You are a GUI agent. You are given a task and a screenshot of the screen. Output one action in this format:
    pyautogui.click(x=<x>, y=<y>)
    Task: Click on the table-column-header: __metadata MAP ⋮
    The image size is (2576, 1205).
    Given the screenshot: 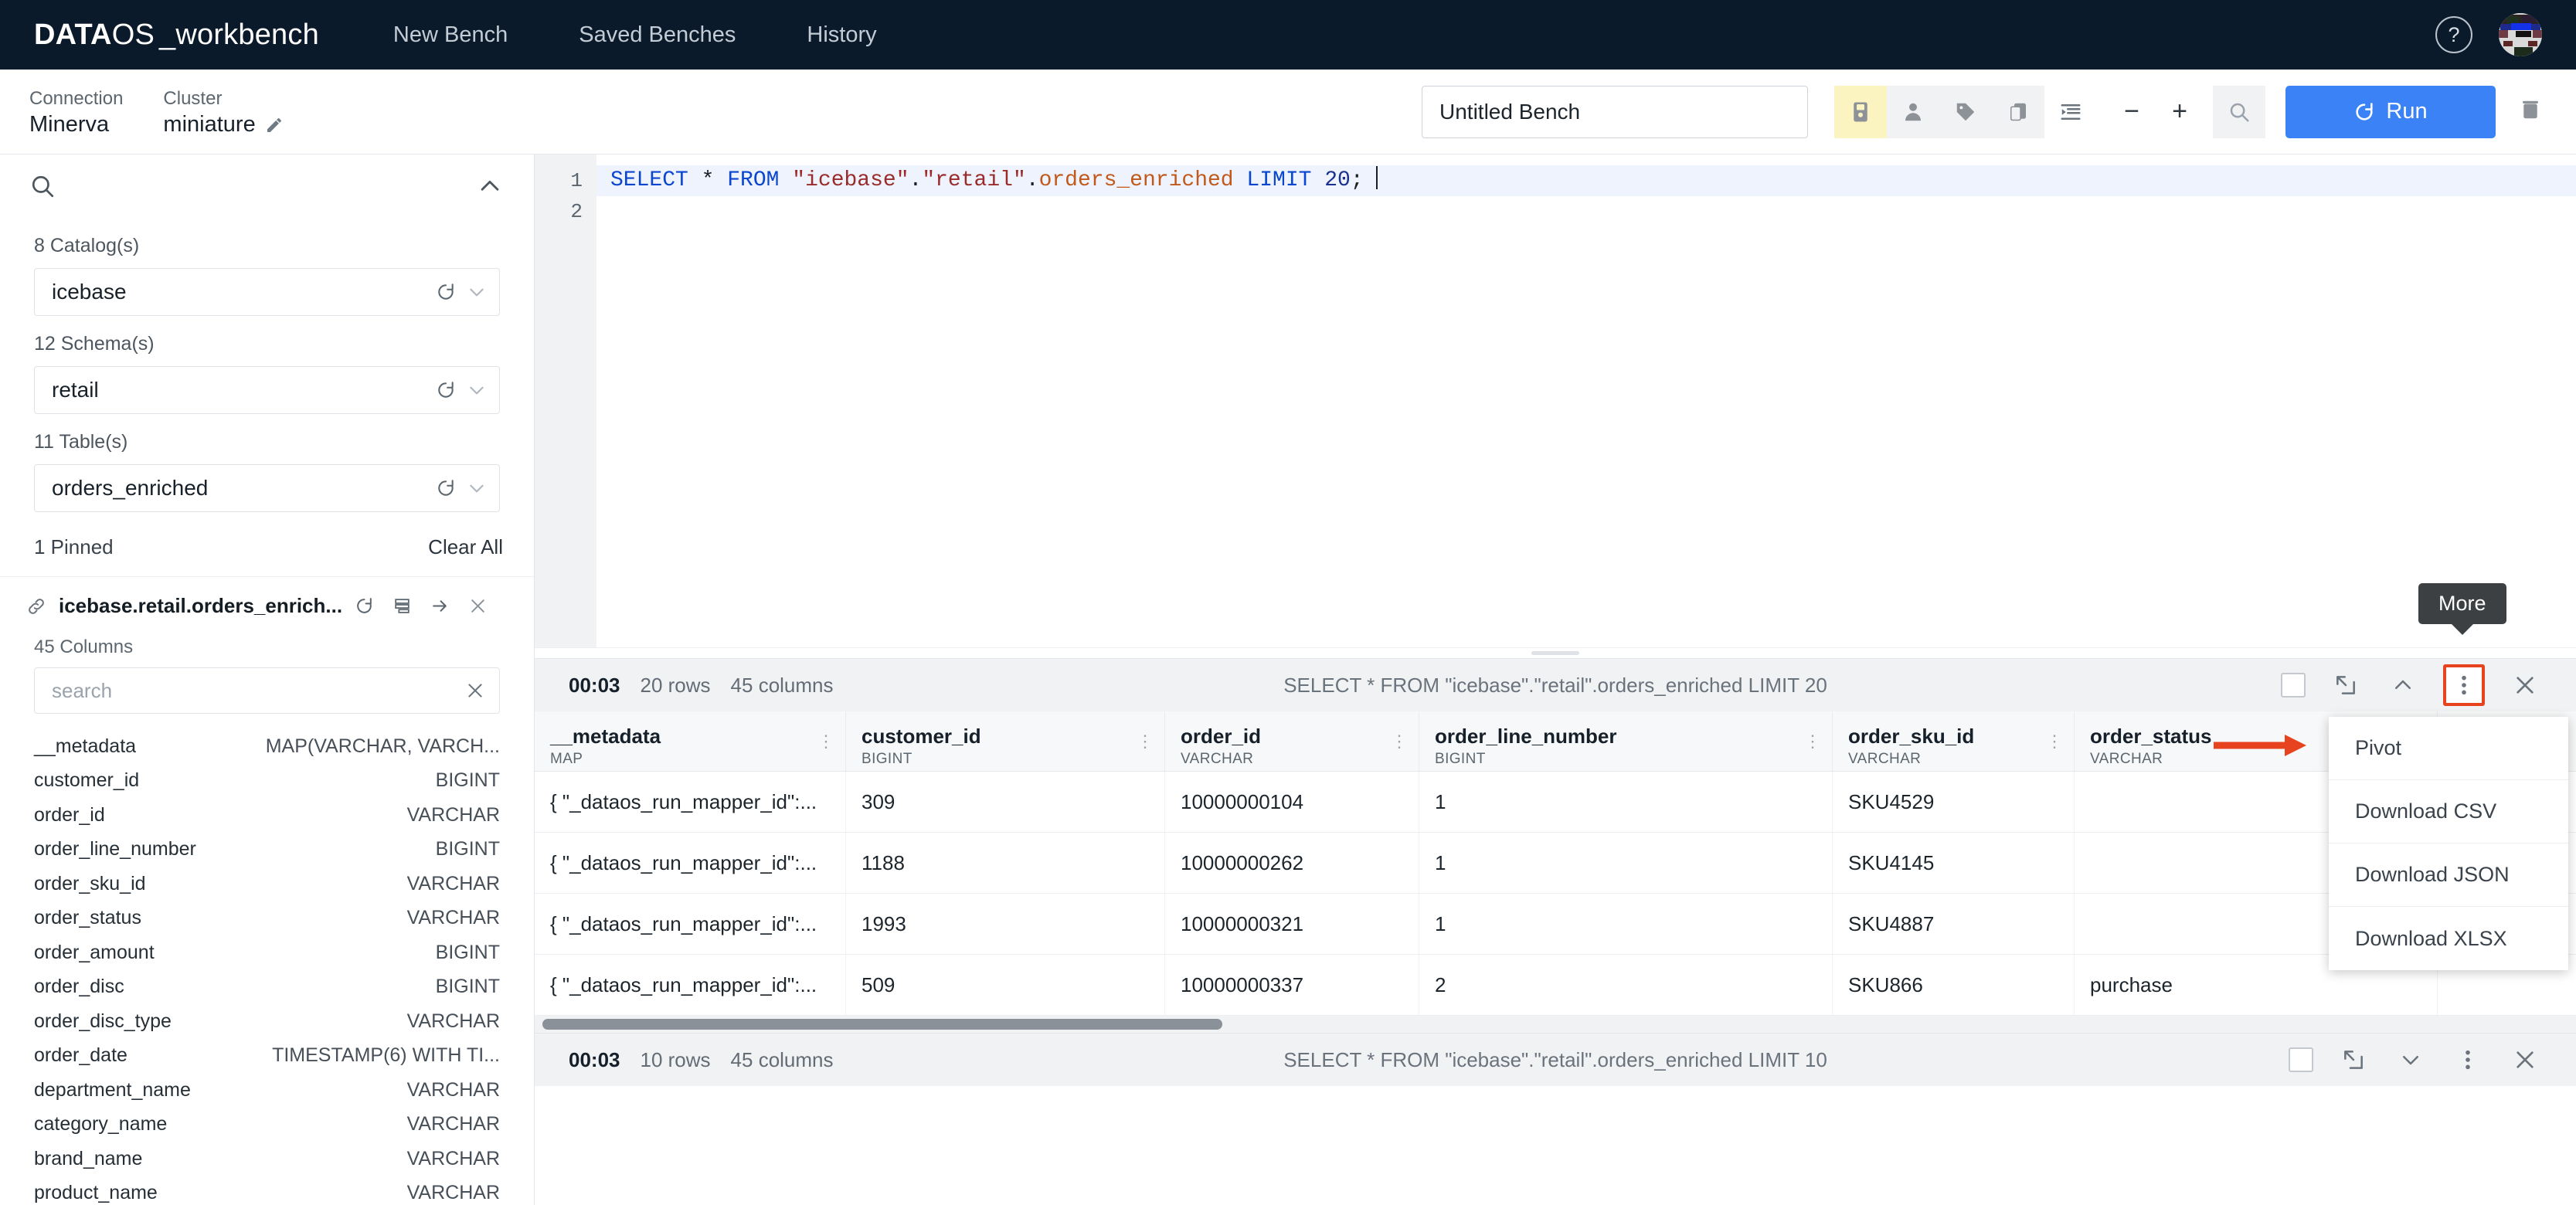 What is the action you would take?
    pyautogui.click(x=690, y=741)
    